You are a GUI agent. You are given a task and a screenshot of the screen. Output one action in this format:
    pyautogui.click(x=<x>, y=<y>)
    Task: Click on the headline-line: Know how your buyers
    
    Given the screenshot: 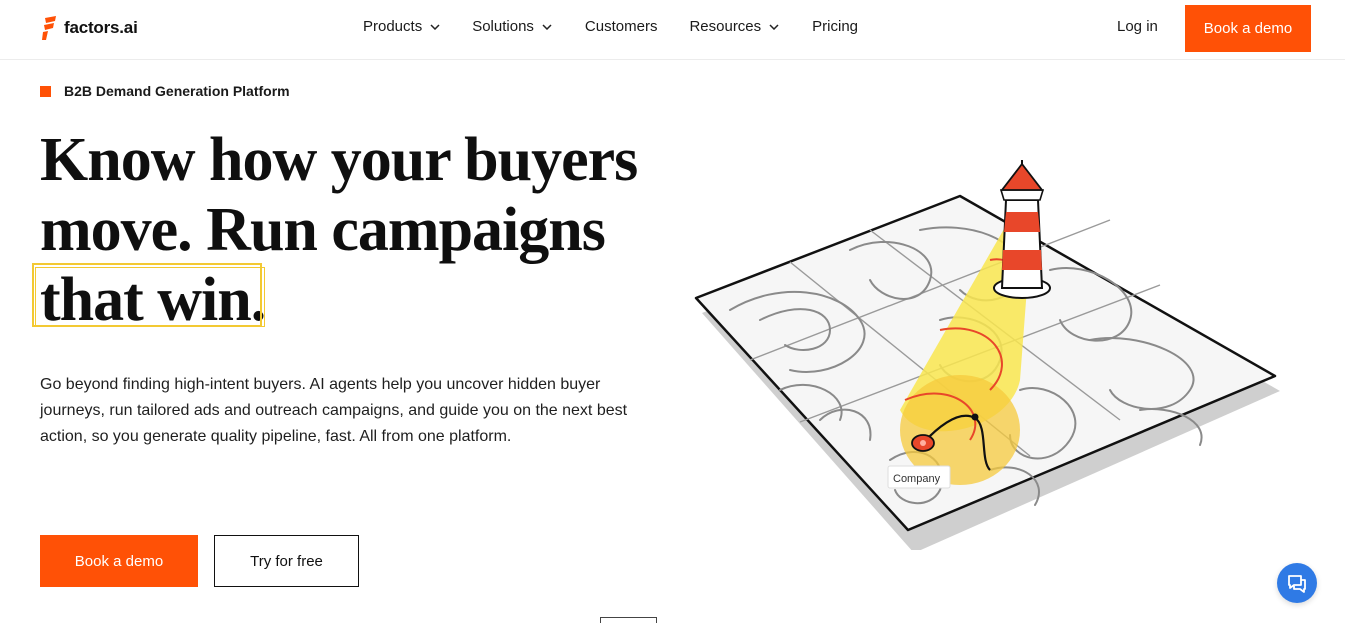 What is the action you would take?
    pyautogui.click(x=339, y=160)
    